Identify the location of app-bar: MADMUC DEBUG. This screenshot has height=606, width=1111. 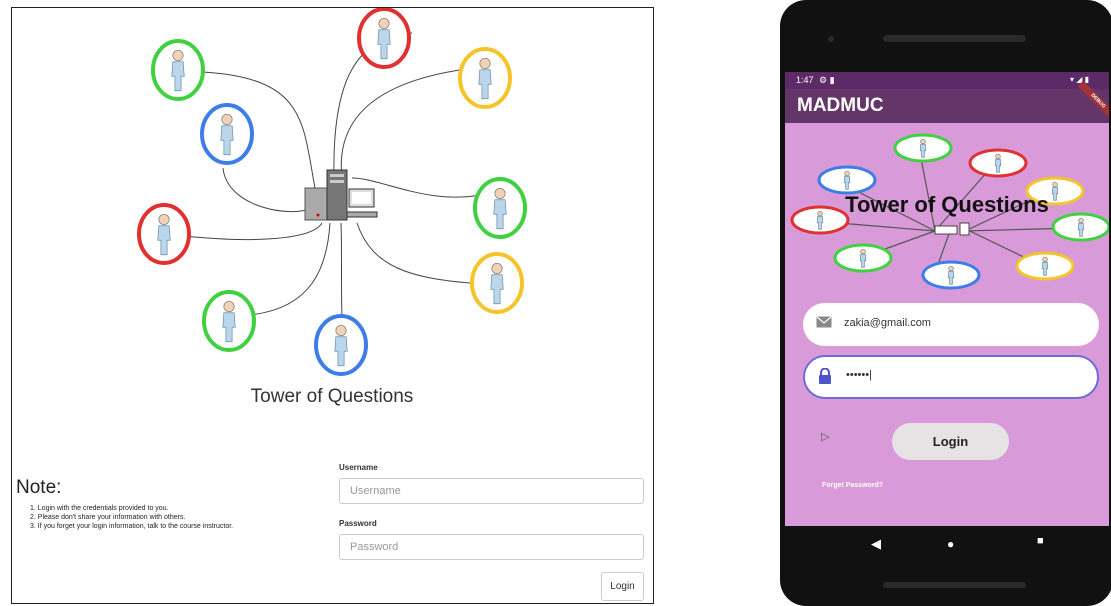
(947, 101).